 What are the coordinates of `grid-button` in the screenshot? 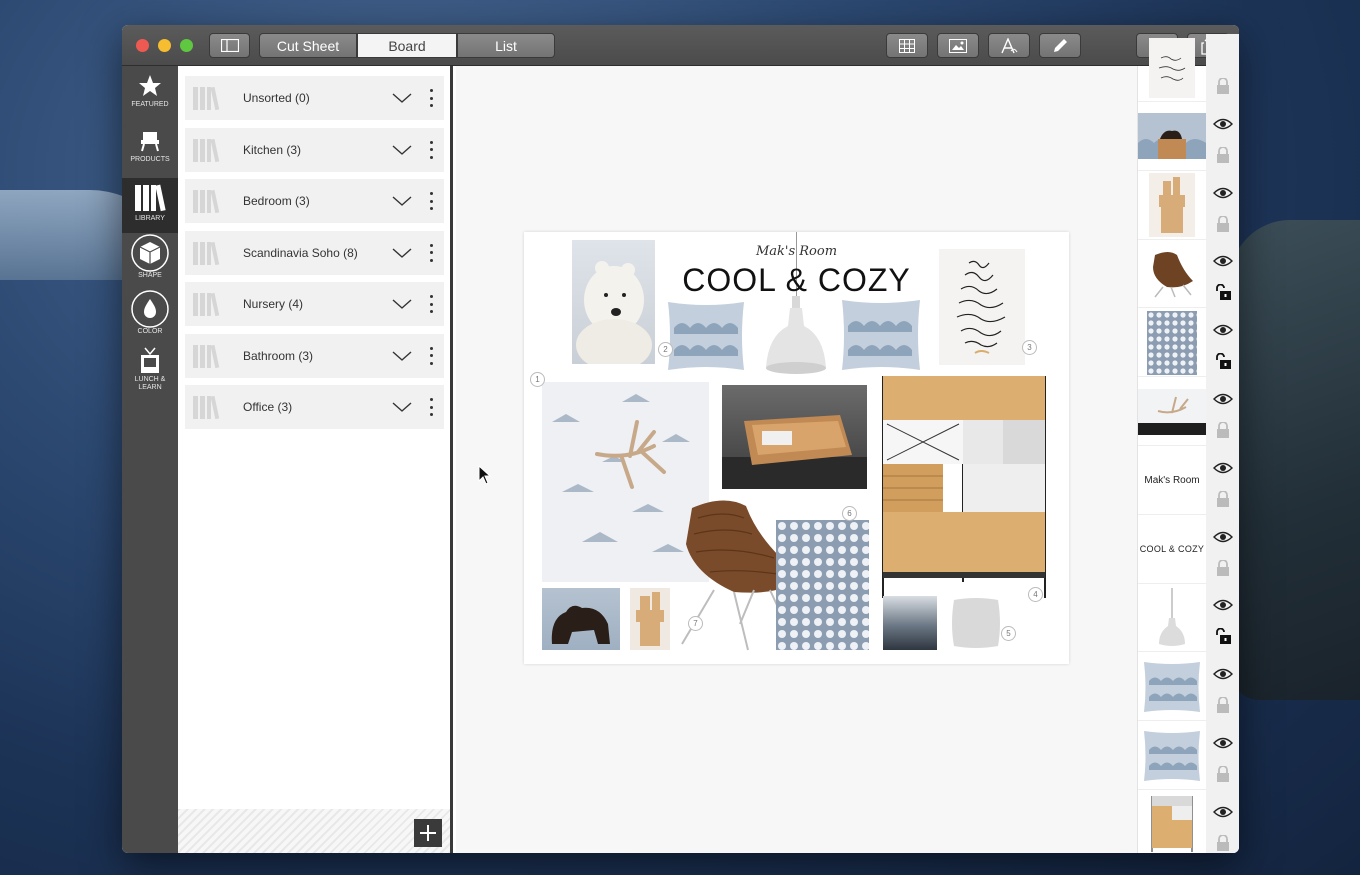 It's located at (907, 45).